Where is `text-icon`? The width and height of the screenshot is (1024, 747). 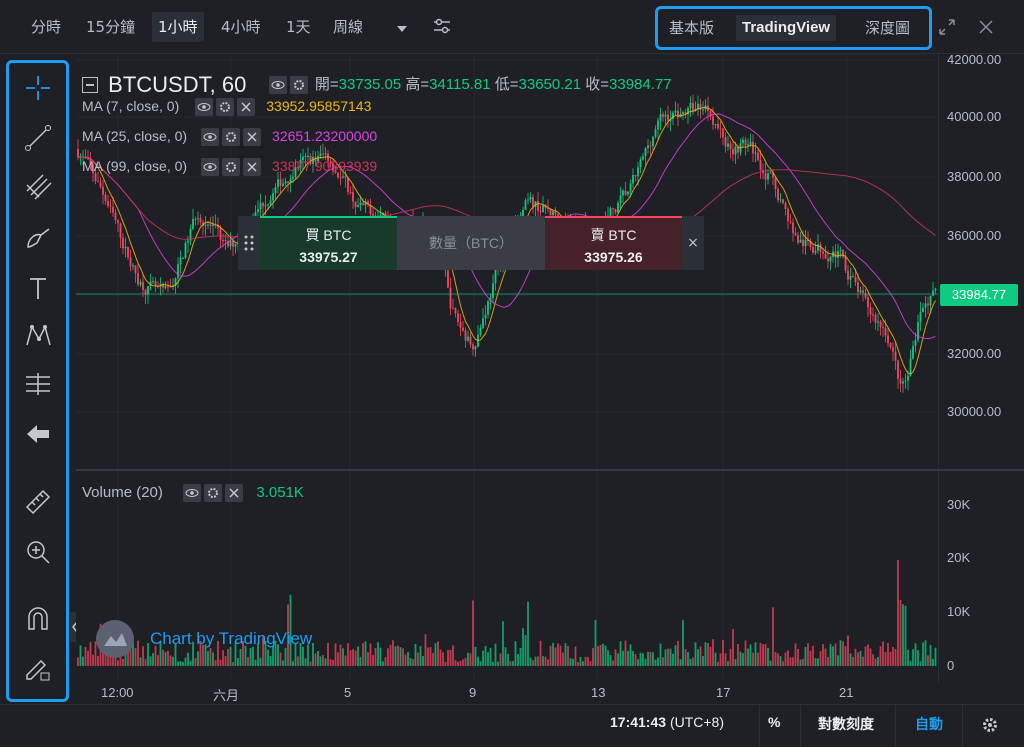 text-icon is located at coordinates (38, 288).